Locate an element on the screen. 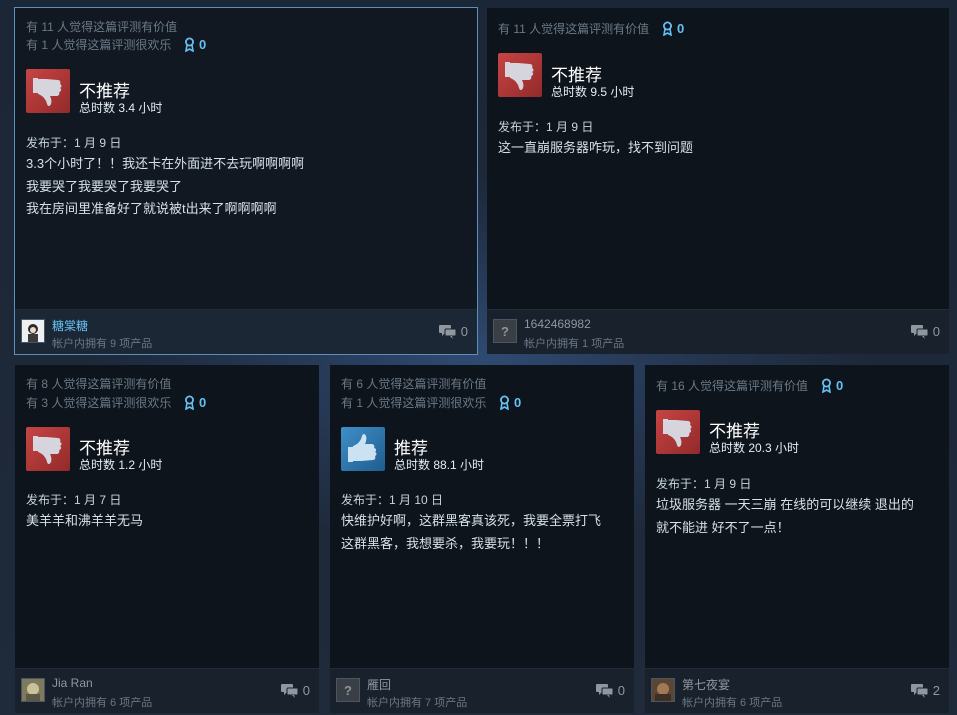 This screenshot has width=957, height=715. review-text-line: 我在房间里准备好了就说被t出来了啊啊啊啊 is located at coordinates (151, 208).